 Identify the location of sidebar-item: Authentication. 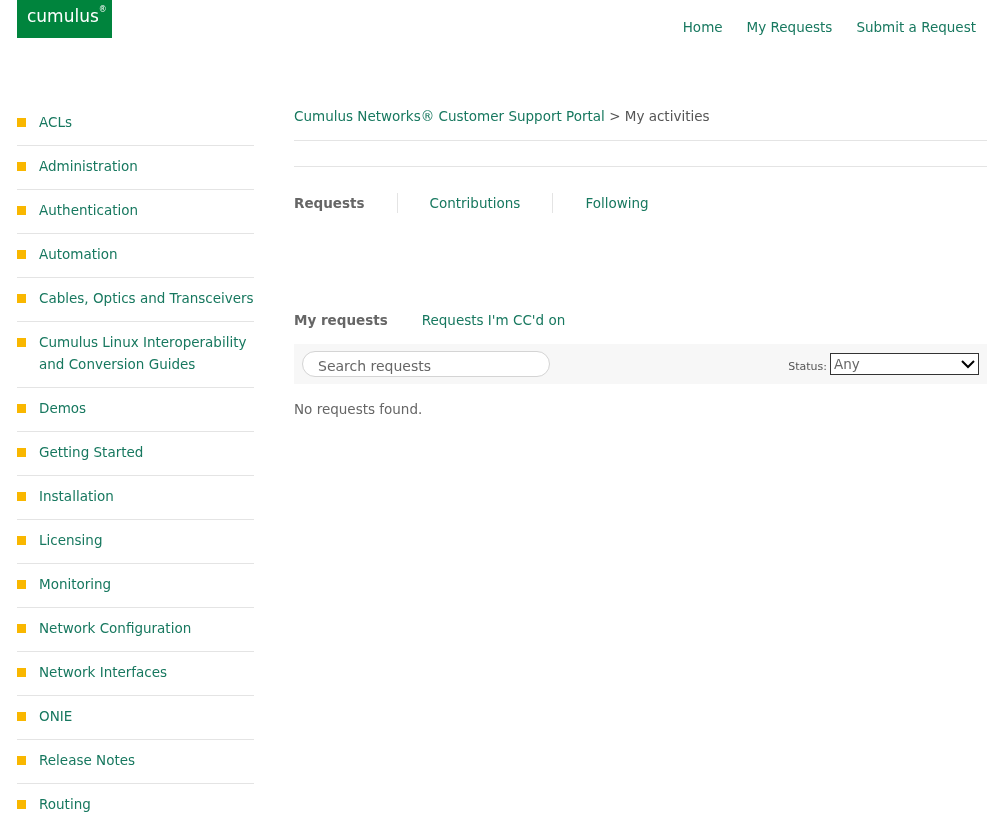
(89, 210).